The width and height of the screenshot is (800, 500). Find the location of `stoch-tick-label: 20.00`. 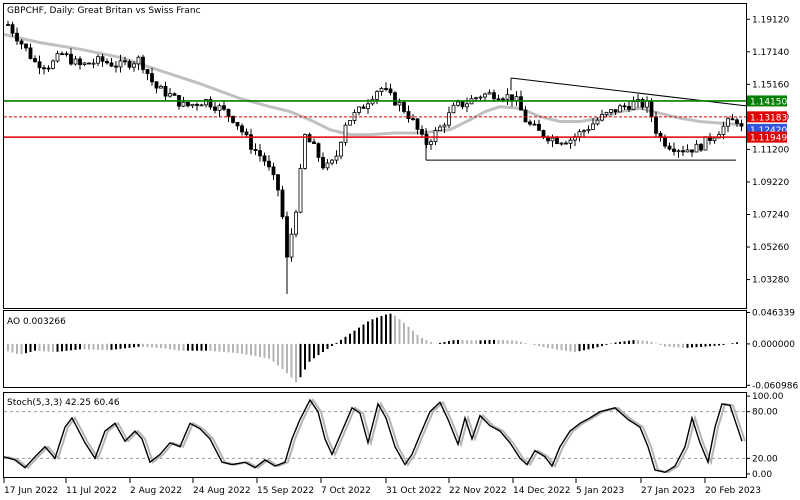

stoch-tick-label: 20.00 is located at coordinates (765, 459).